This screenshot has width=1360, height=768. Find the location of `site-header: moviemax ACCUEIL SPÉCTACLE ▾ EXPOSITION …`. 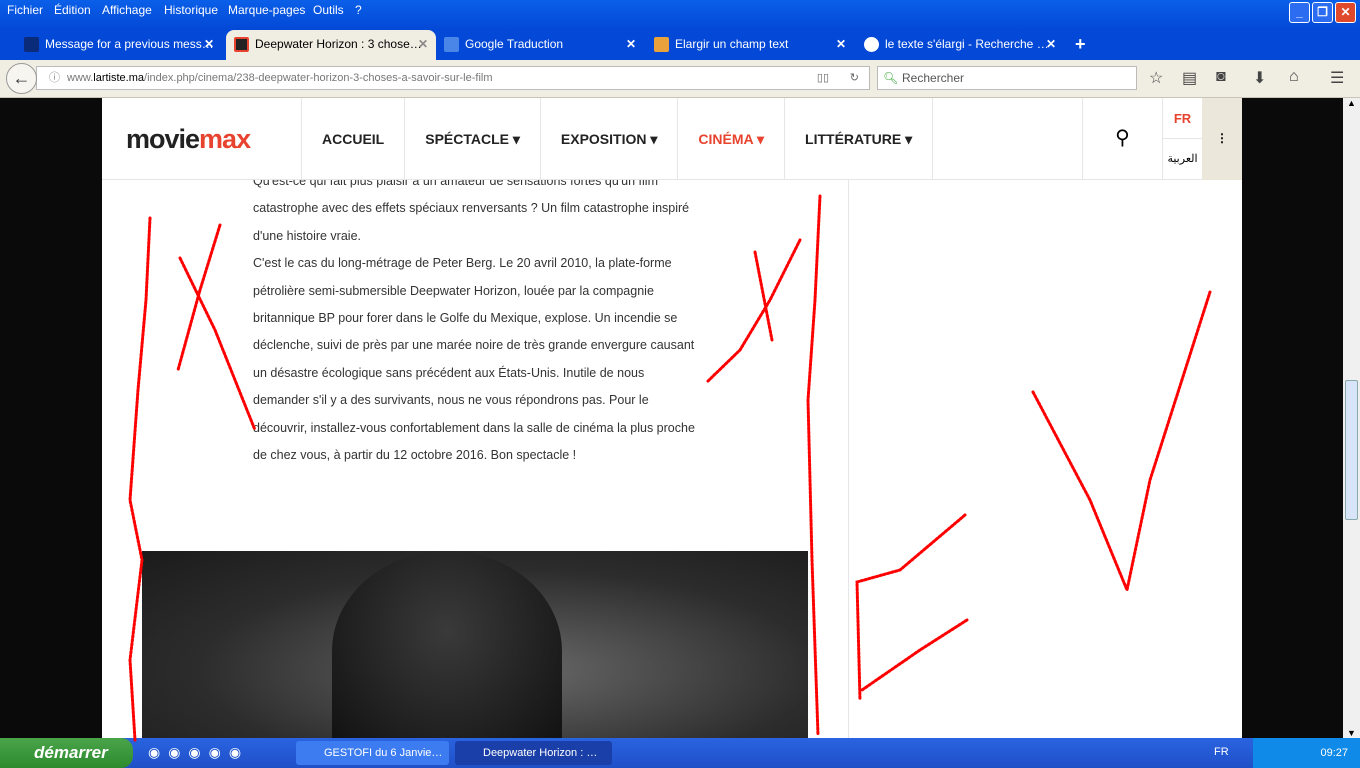

site-header: moviemax ACCUEIL SPÉCTACLE ▾ EXPOSITION … is located at coordinates (672, 139).